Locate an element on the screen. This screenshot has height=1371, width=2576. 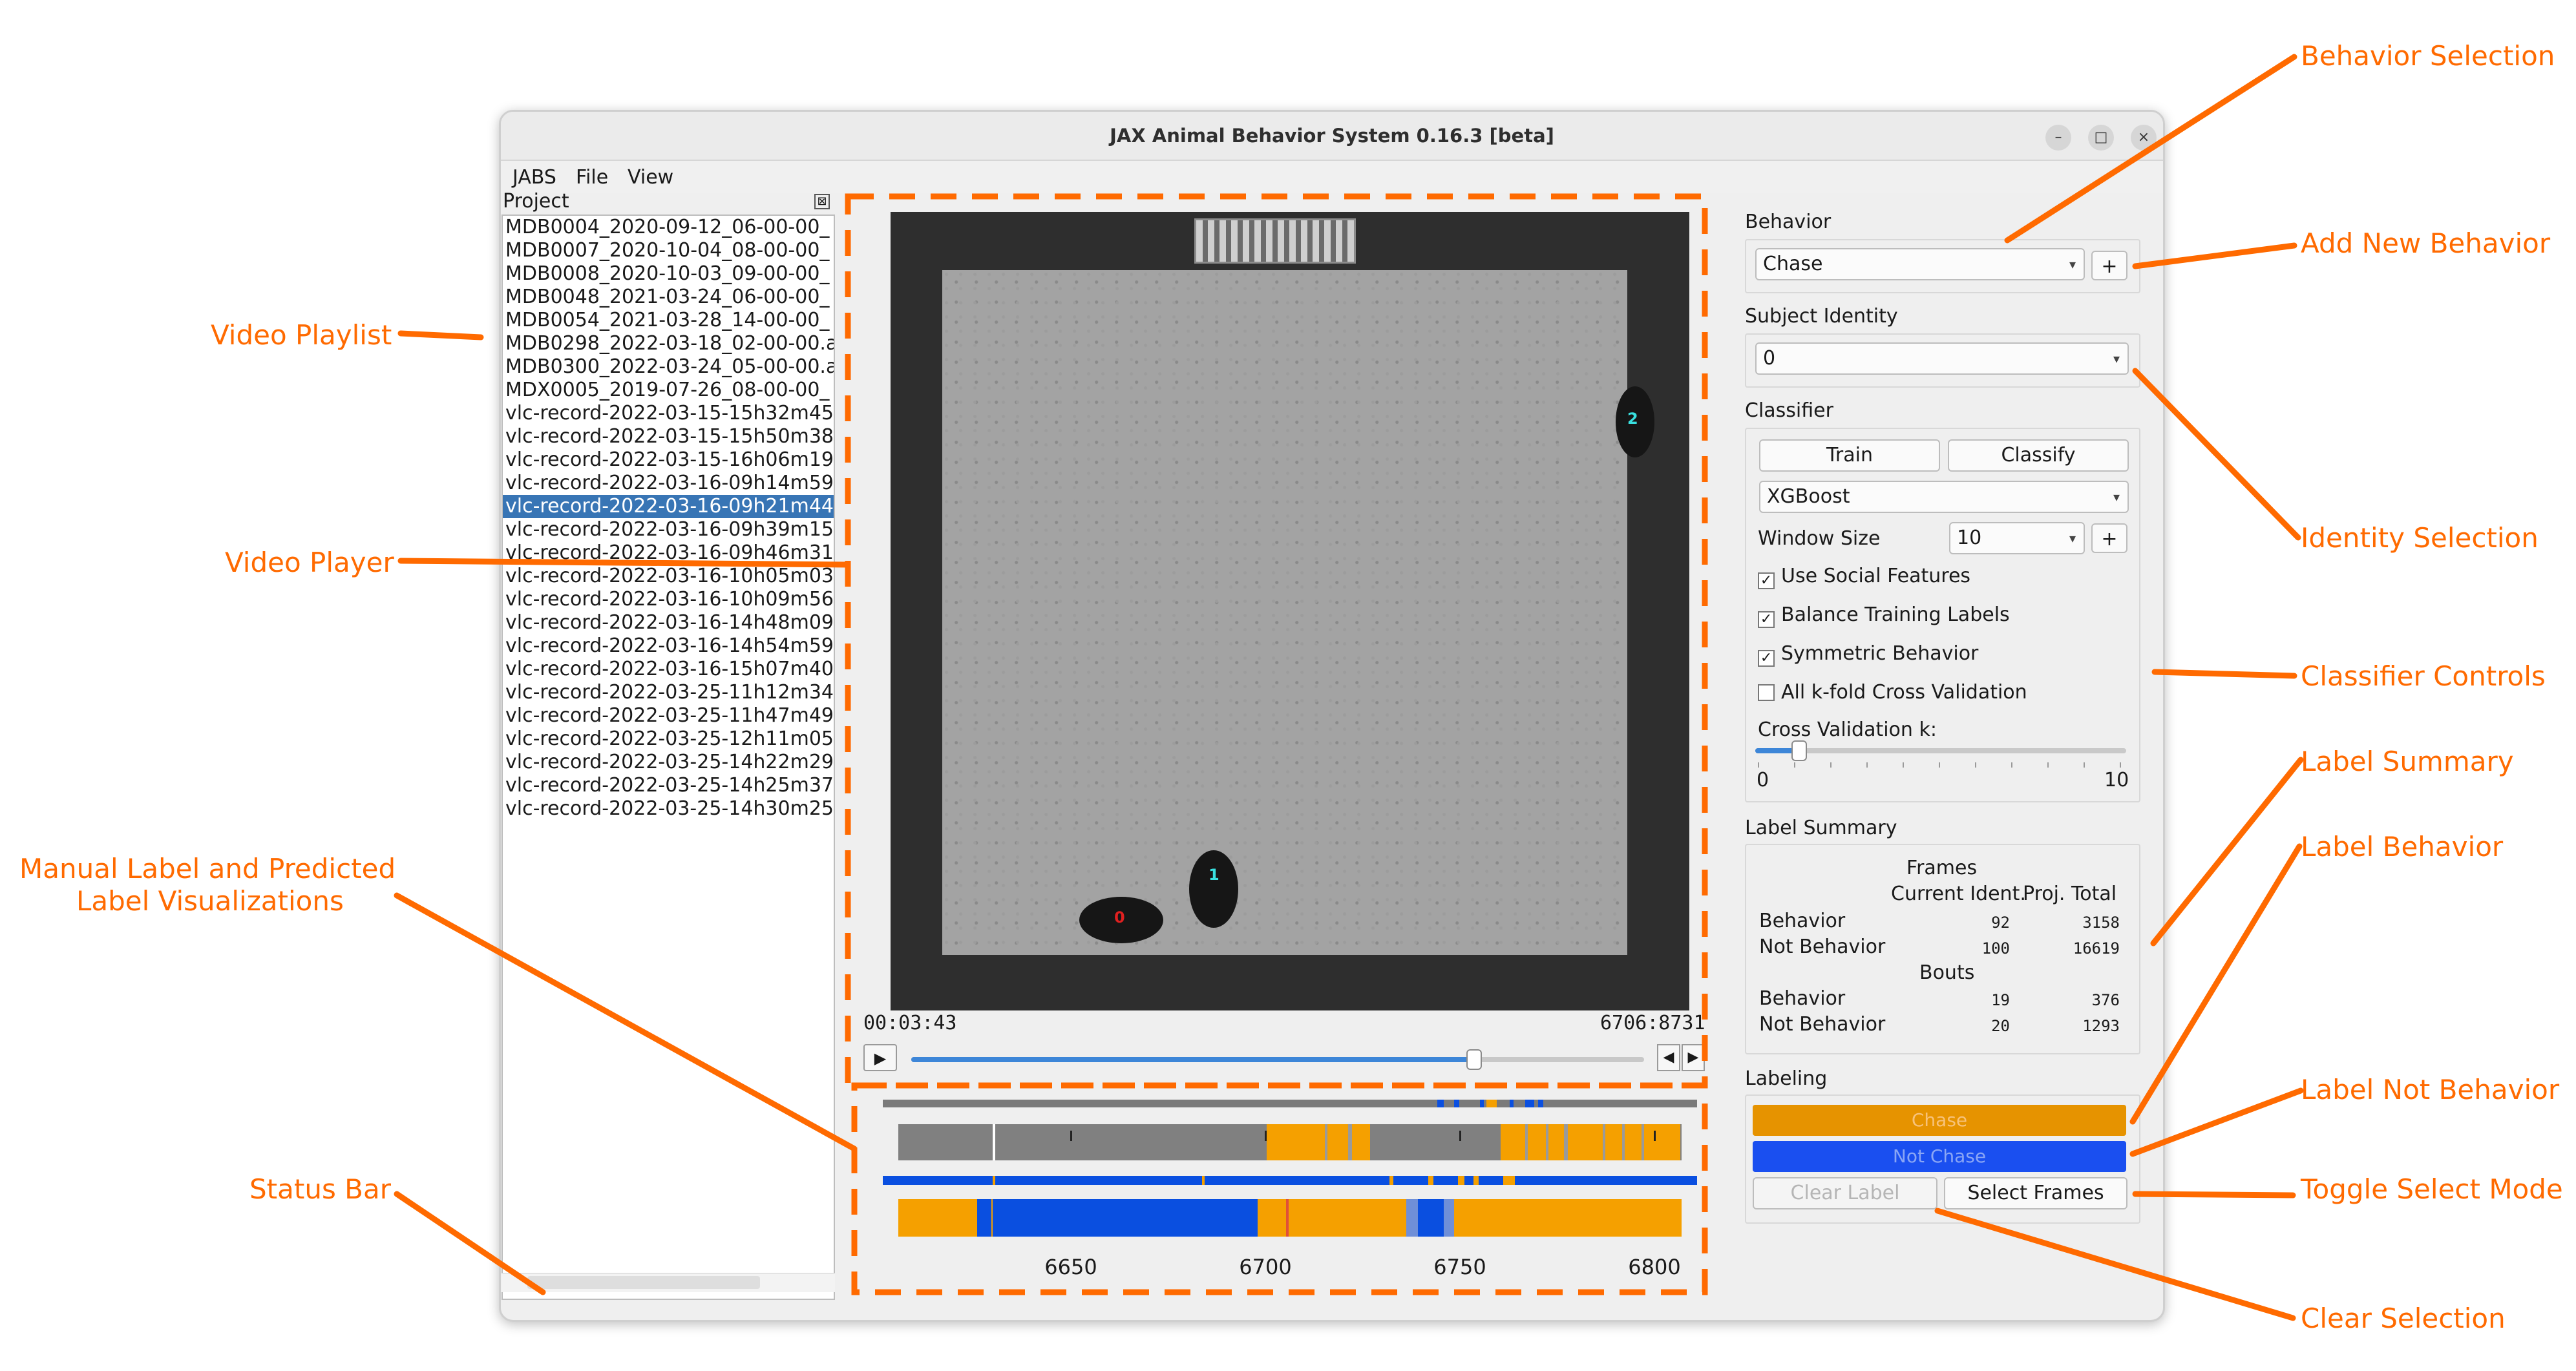
bouts-not-behavior-current: 20 is located at coordinates (2000, 1026).